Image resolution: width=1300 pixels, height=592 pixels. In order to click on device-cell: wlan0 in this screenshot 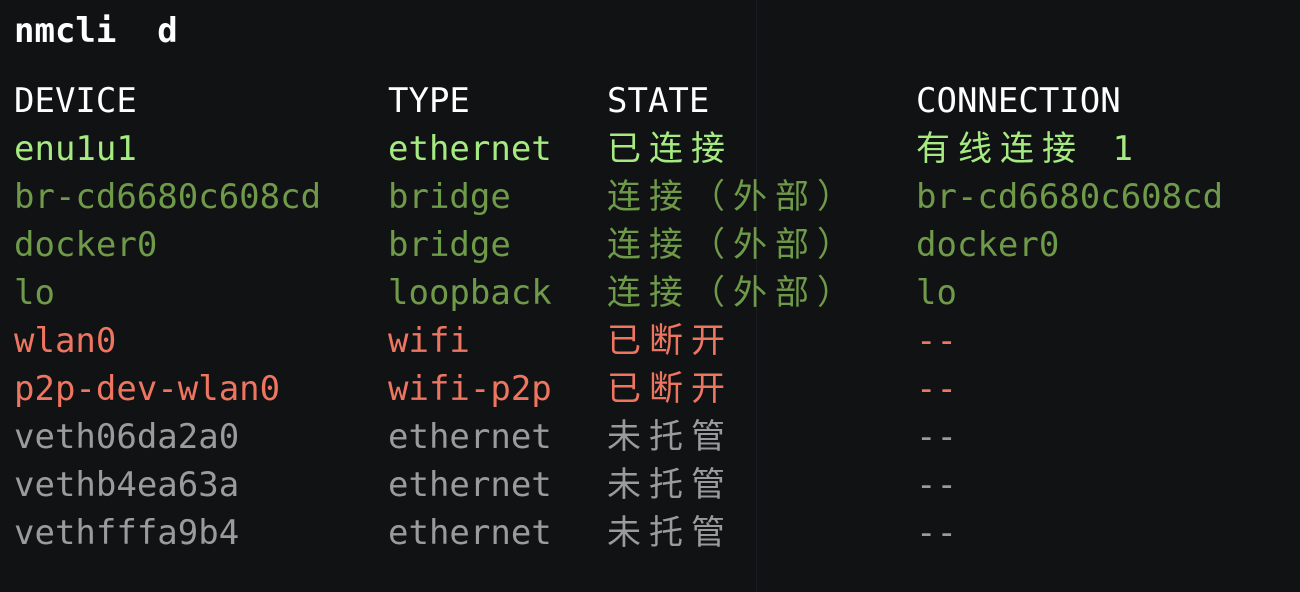, I will do `click(65, 341)`.